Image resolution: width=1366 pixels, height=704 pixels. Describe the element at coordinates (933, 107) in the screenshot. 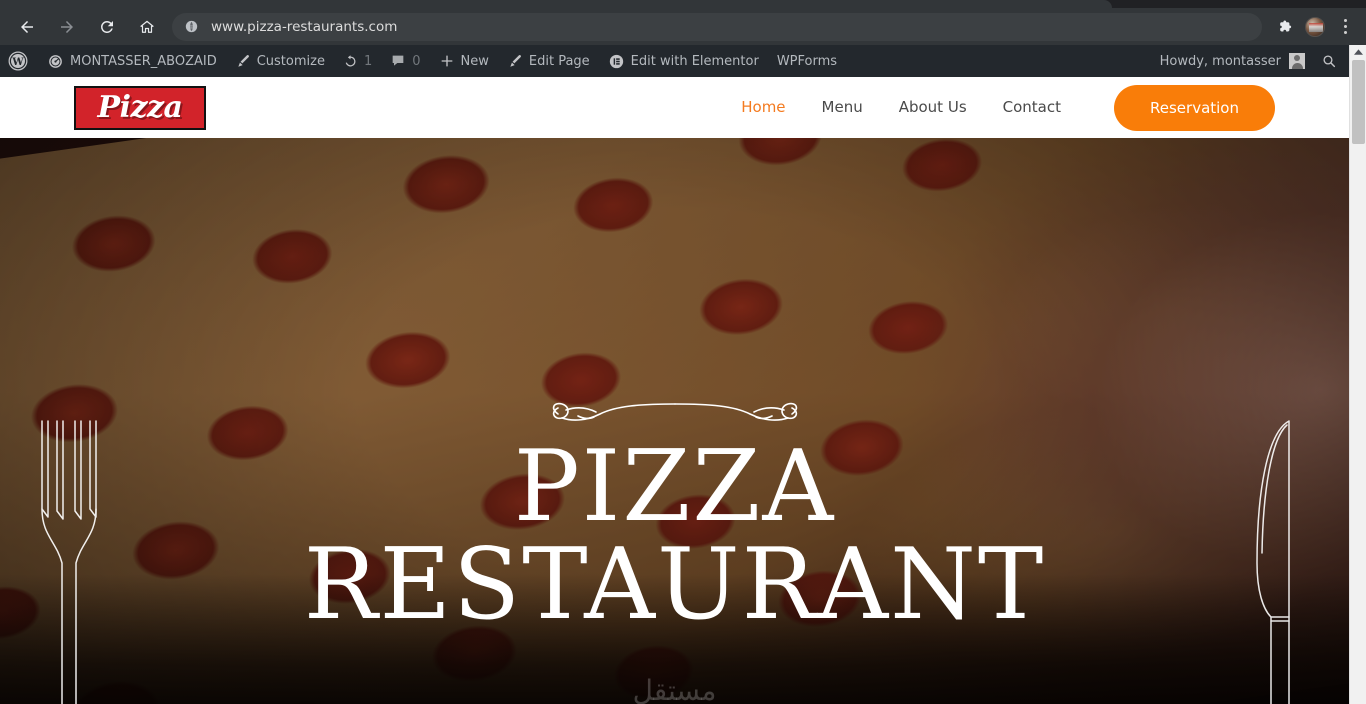

I see `nav-item-about-us: About Us` at that location.